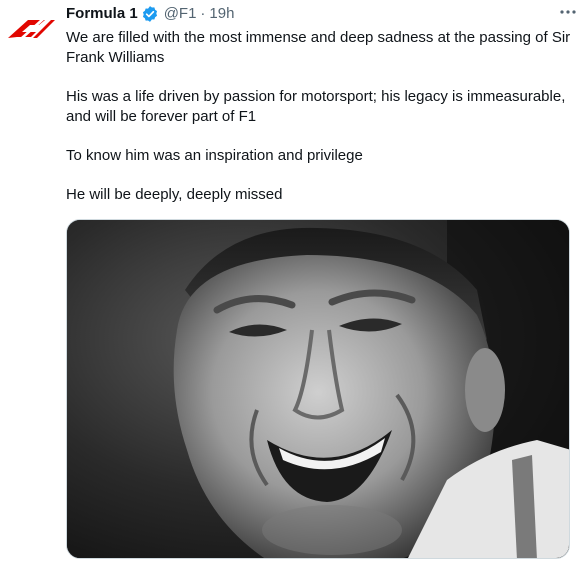 This screenshot has height=568, width=588. I want to click on timestamp: 19h, so click(221, 14).